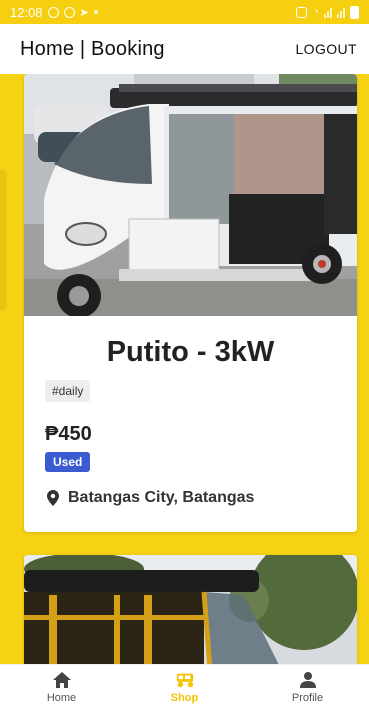 This screenshot has height=710, width=369. Describe the element at coordinates (307, 698) in the screenshot. I see `nav-profile-label: Profile` at that location.